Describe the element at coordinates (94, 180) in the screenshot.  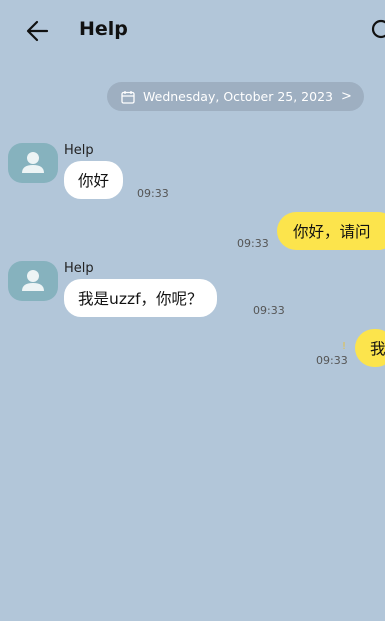
I see `message-bubble-incoming: 你好` at that location.